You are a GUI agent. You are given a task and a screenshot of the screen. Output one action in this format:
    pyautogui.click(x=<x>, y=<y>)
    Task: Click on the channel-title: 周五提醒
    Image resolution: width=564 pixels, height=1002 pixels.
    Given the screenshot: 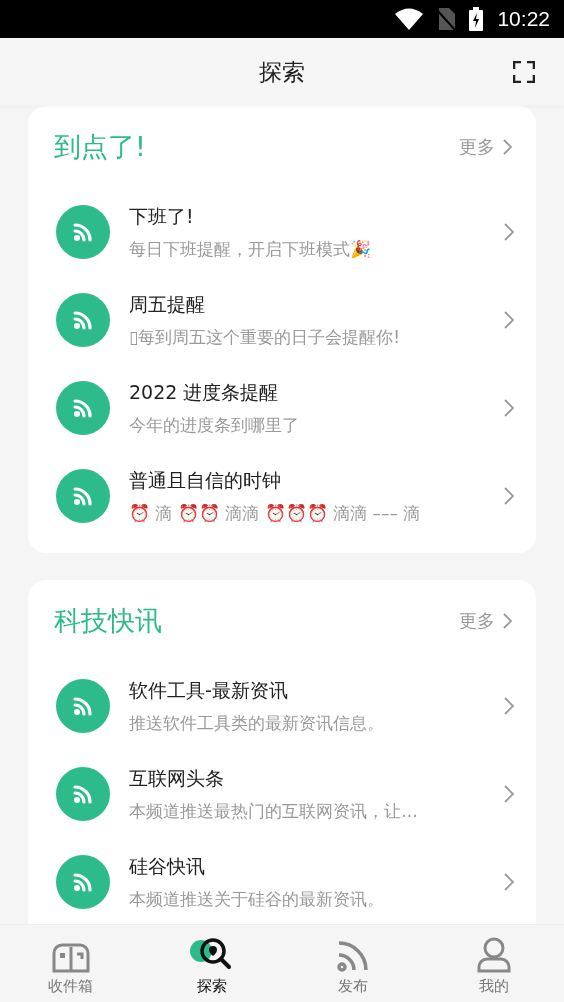 What is the action you would take?
    pyautogui.click(x=167, y=304)
    